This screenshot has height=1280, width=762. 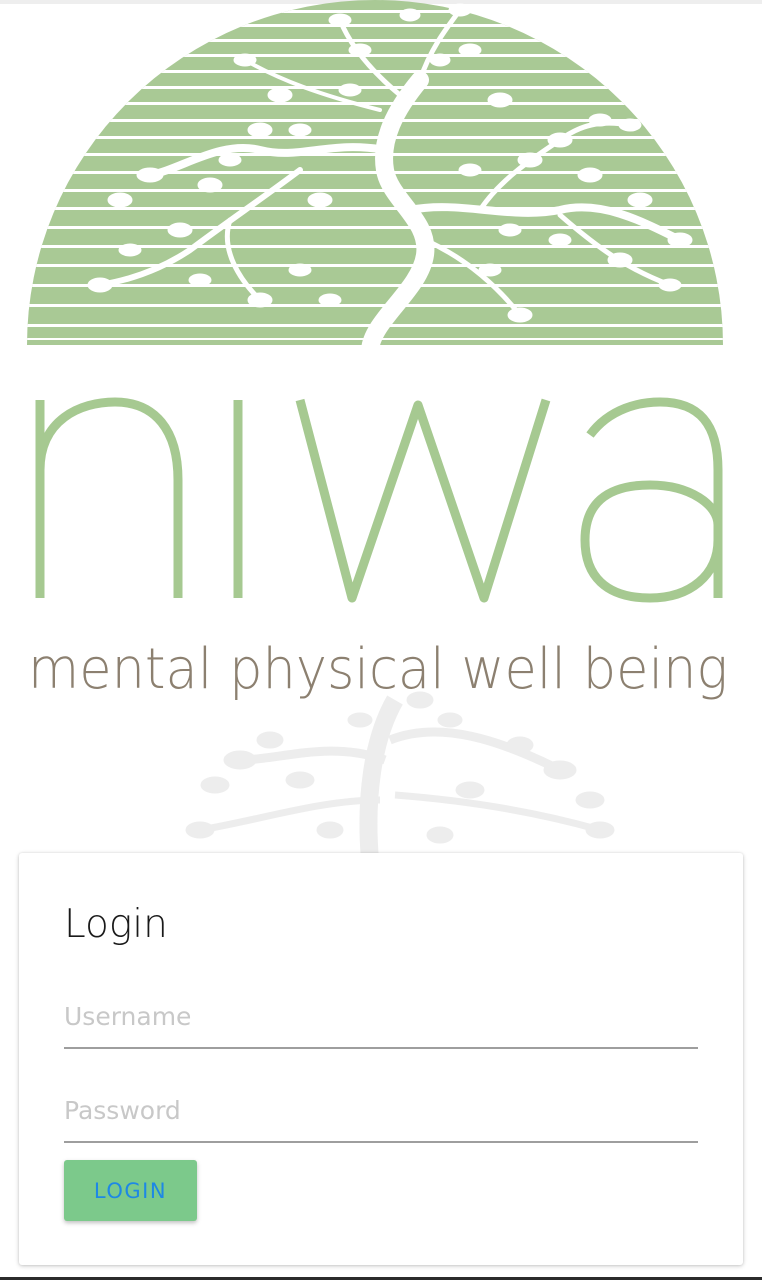 I want to click on password-field, so click(x=381, y=1112).